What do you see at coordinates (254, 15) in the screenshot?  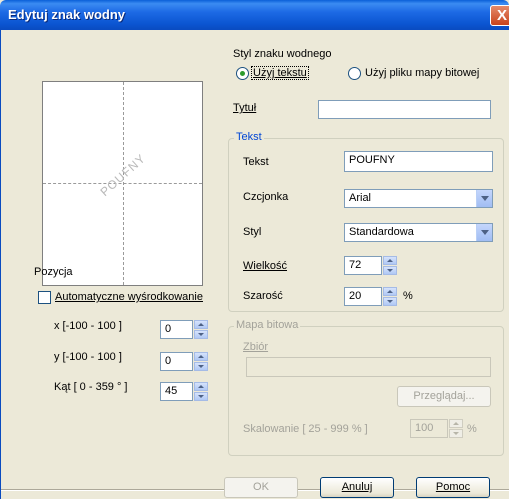 I see `title-bar: Edytuj znak wodny X` at bounding box center [254, 15].